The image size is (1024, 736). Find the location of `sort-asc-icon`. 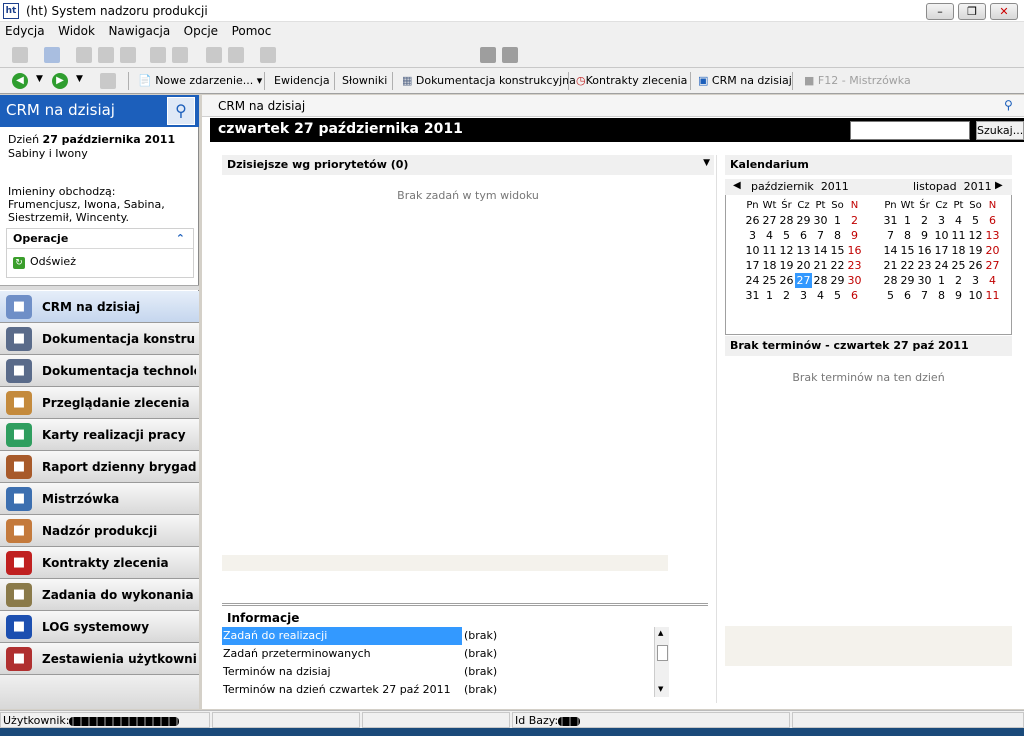

sort-asc-icon is located at coordinates (214, 55).